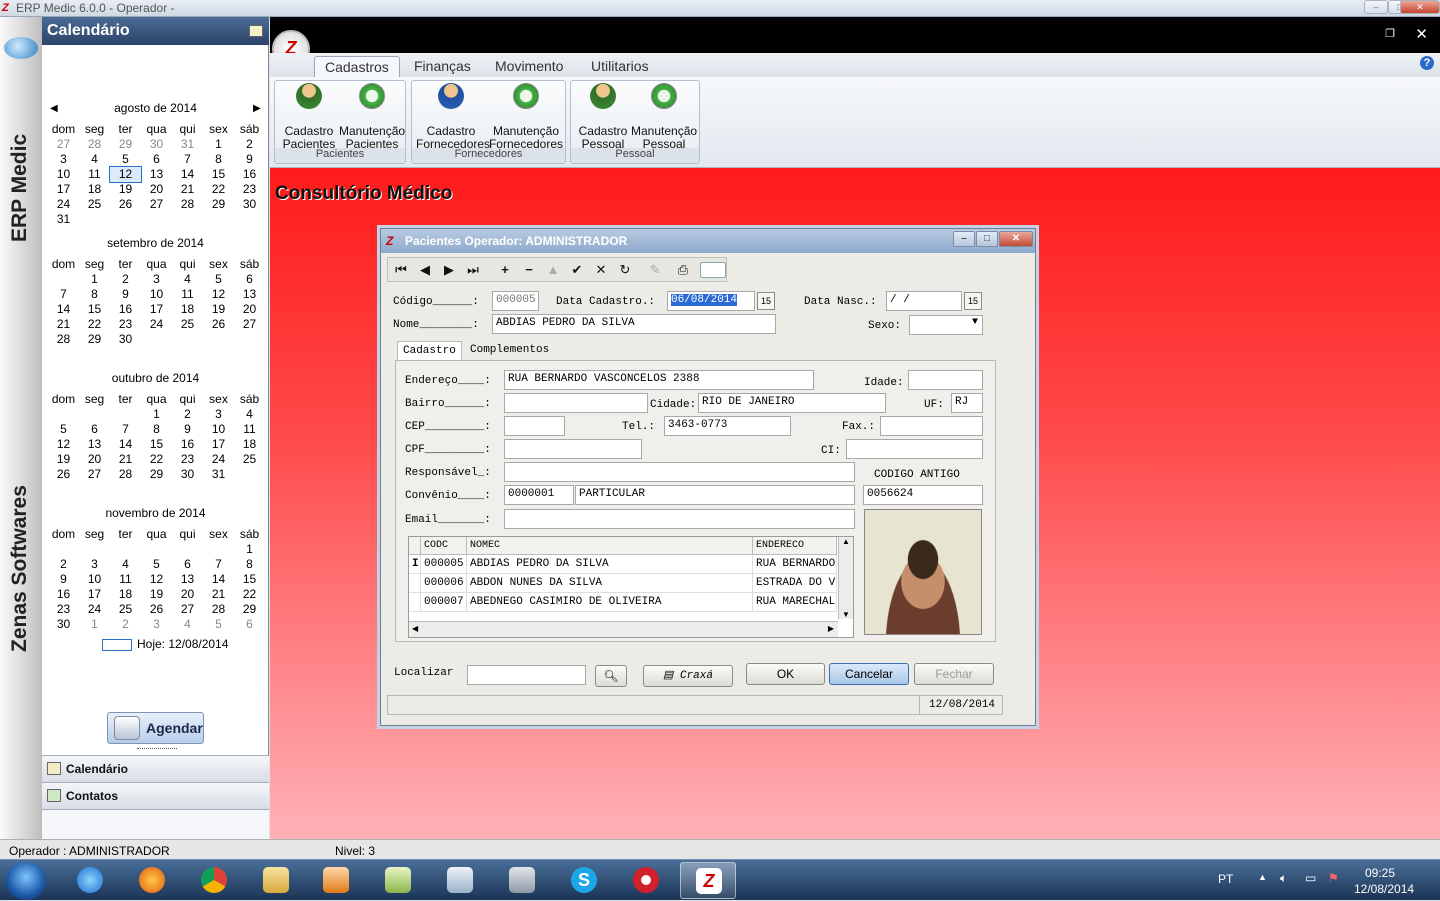 The height and width of the screenshot is (901, 1440). What do you see at coordinates (276, 880) in the screenshot?
I see `explorer-taskbar-button` at bounding box center [276, 880].